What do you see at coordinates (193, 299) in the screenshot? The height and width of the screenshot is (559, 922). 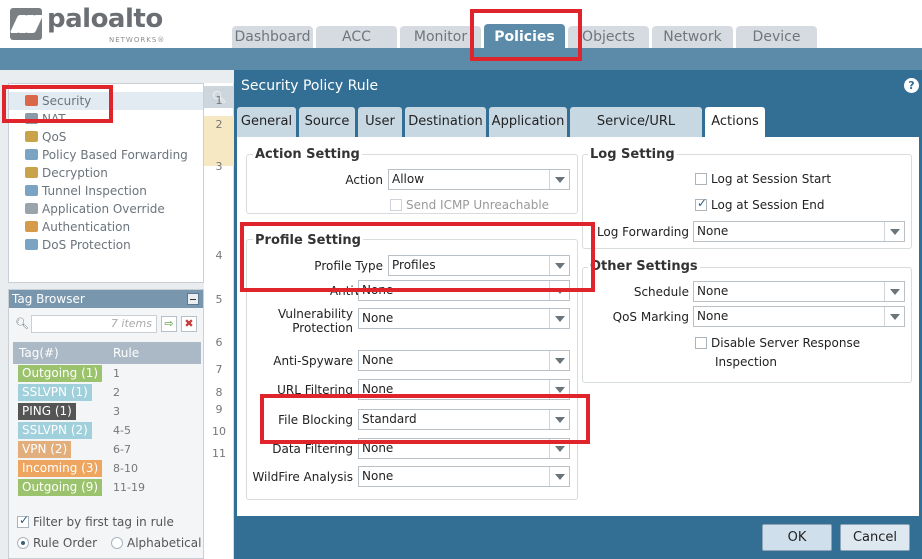 I see `collapse-icon` at bounding box center [193, 299].